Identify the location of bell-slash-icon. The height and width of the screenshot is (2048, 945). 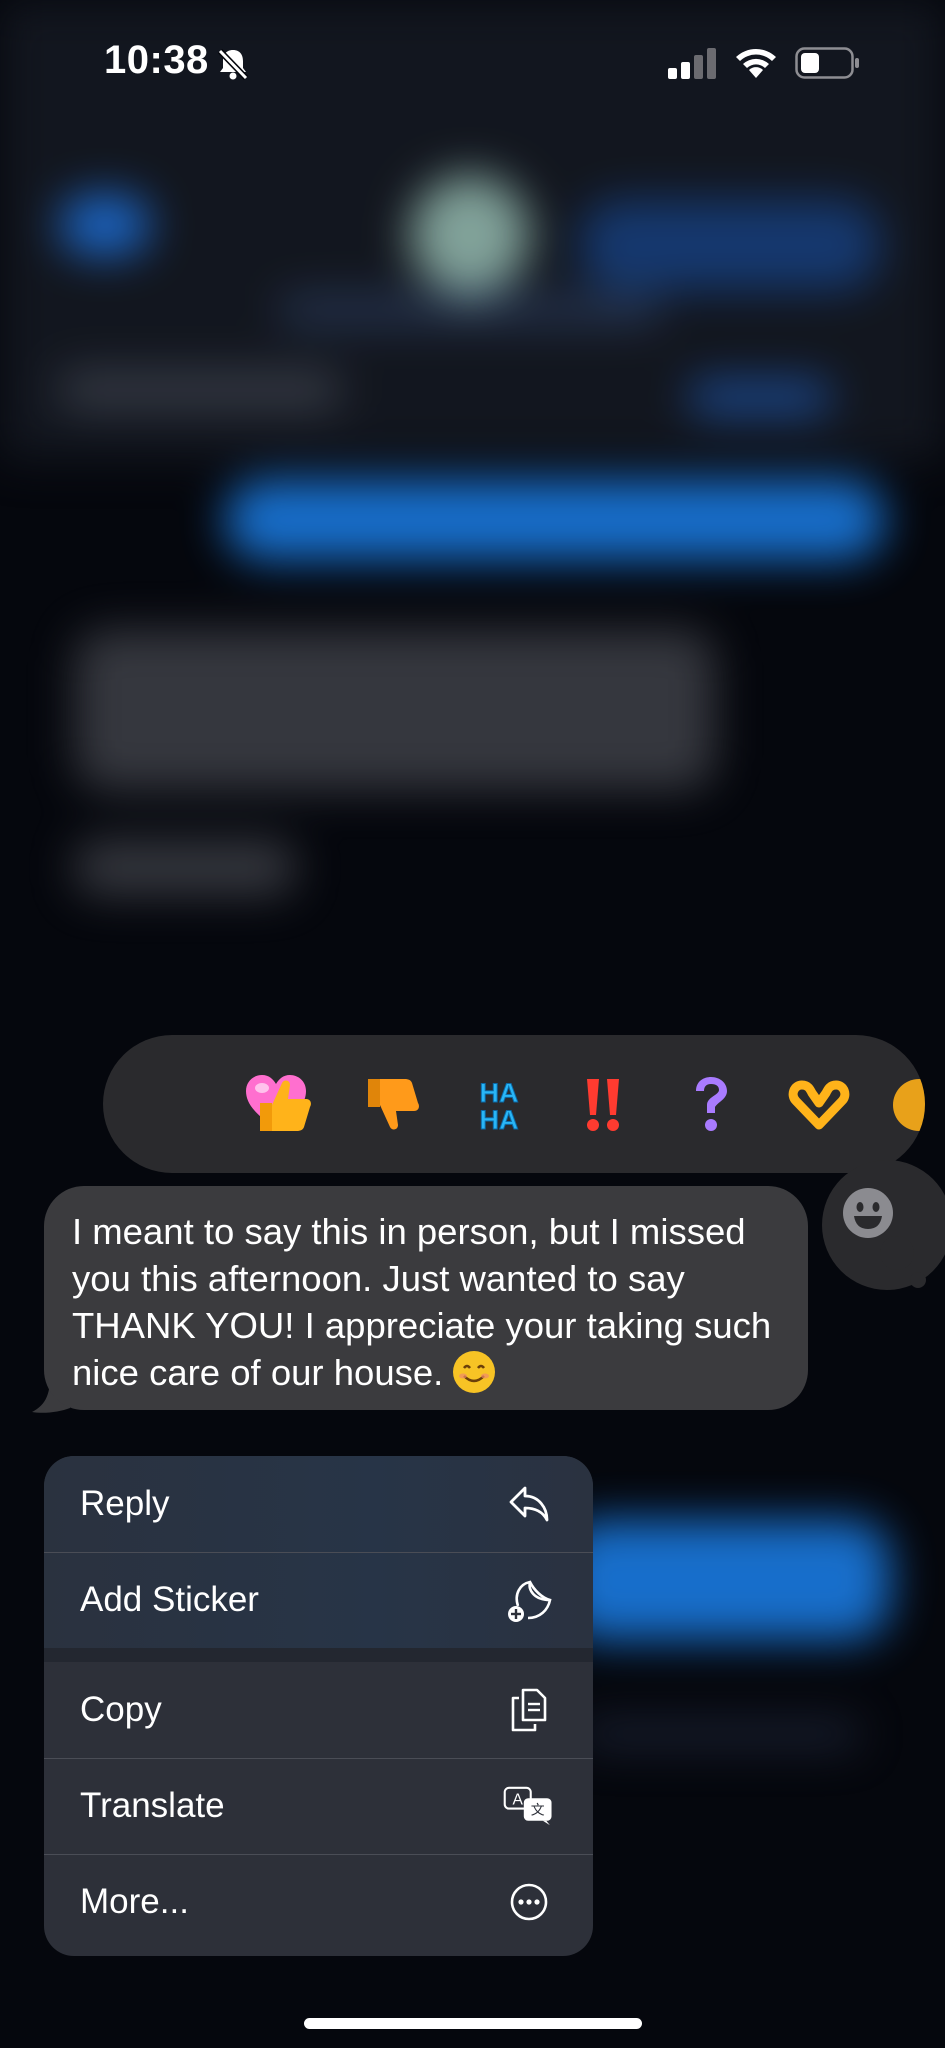
(233, 66).